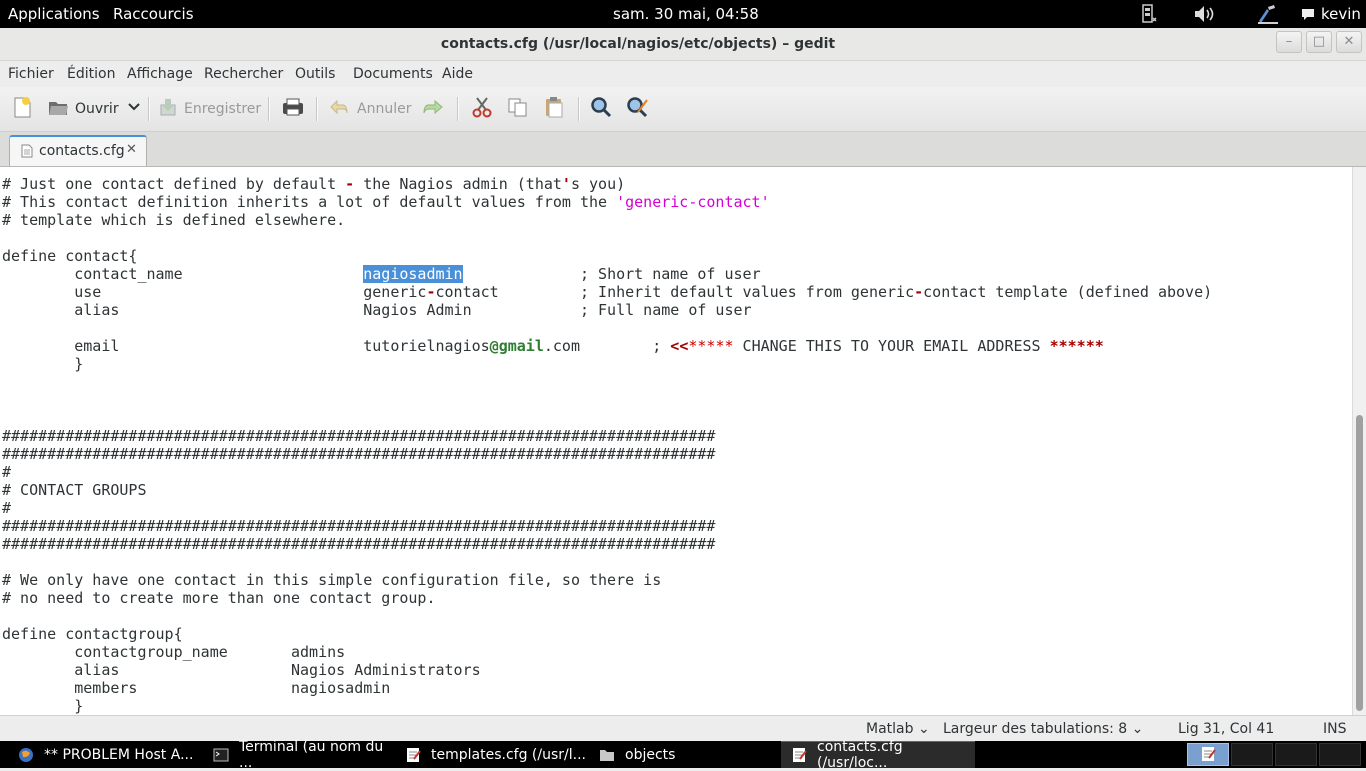  What do you see at coordinates (174, 652) in the screenshot?
I see `code-line: contactgroup_name admins` at bounding box center [174, 652].